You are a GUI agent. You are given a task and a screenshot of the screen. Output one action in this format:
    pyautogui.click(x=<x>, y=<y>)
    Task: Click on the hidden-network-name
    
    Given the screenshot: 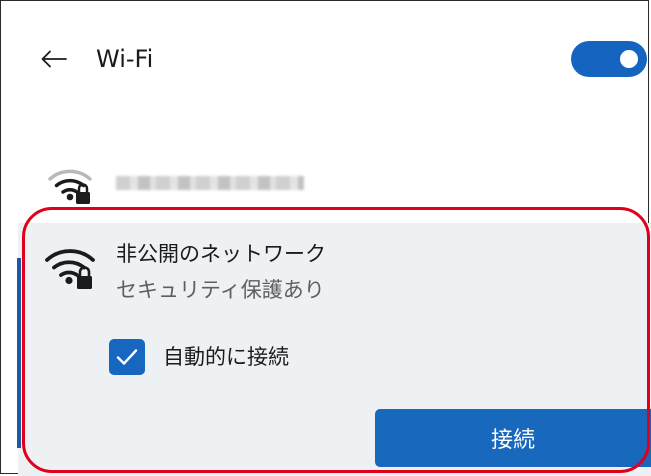 What is the action you would take?
    pyautogui.click(x=210, y=183)
    